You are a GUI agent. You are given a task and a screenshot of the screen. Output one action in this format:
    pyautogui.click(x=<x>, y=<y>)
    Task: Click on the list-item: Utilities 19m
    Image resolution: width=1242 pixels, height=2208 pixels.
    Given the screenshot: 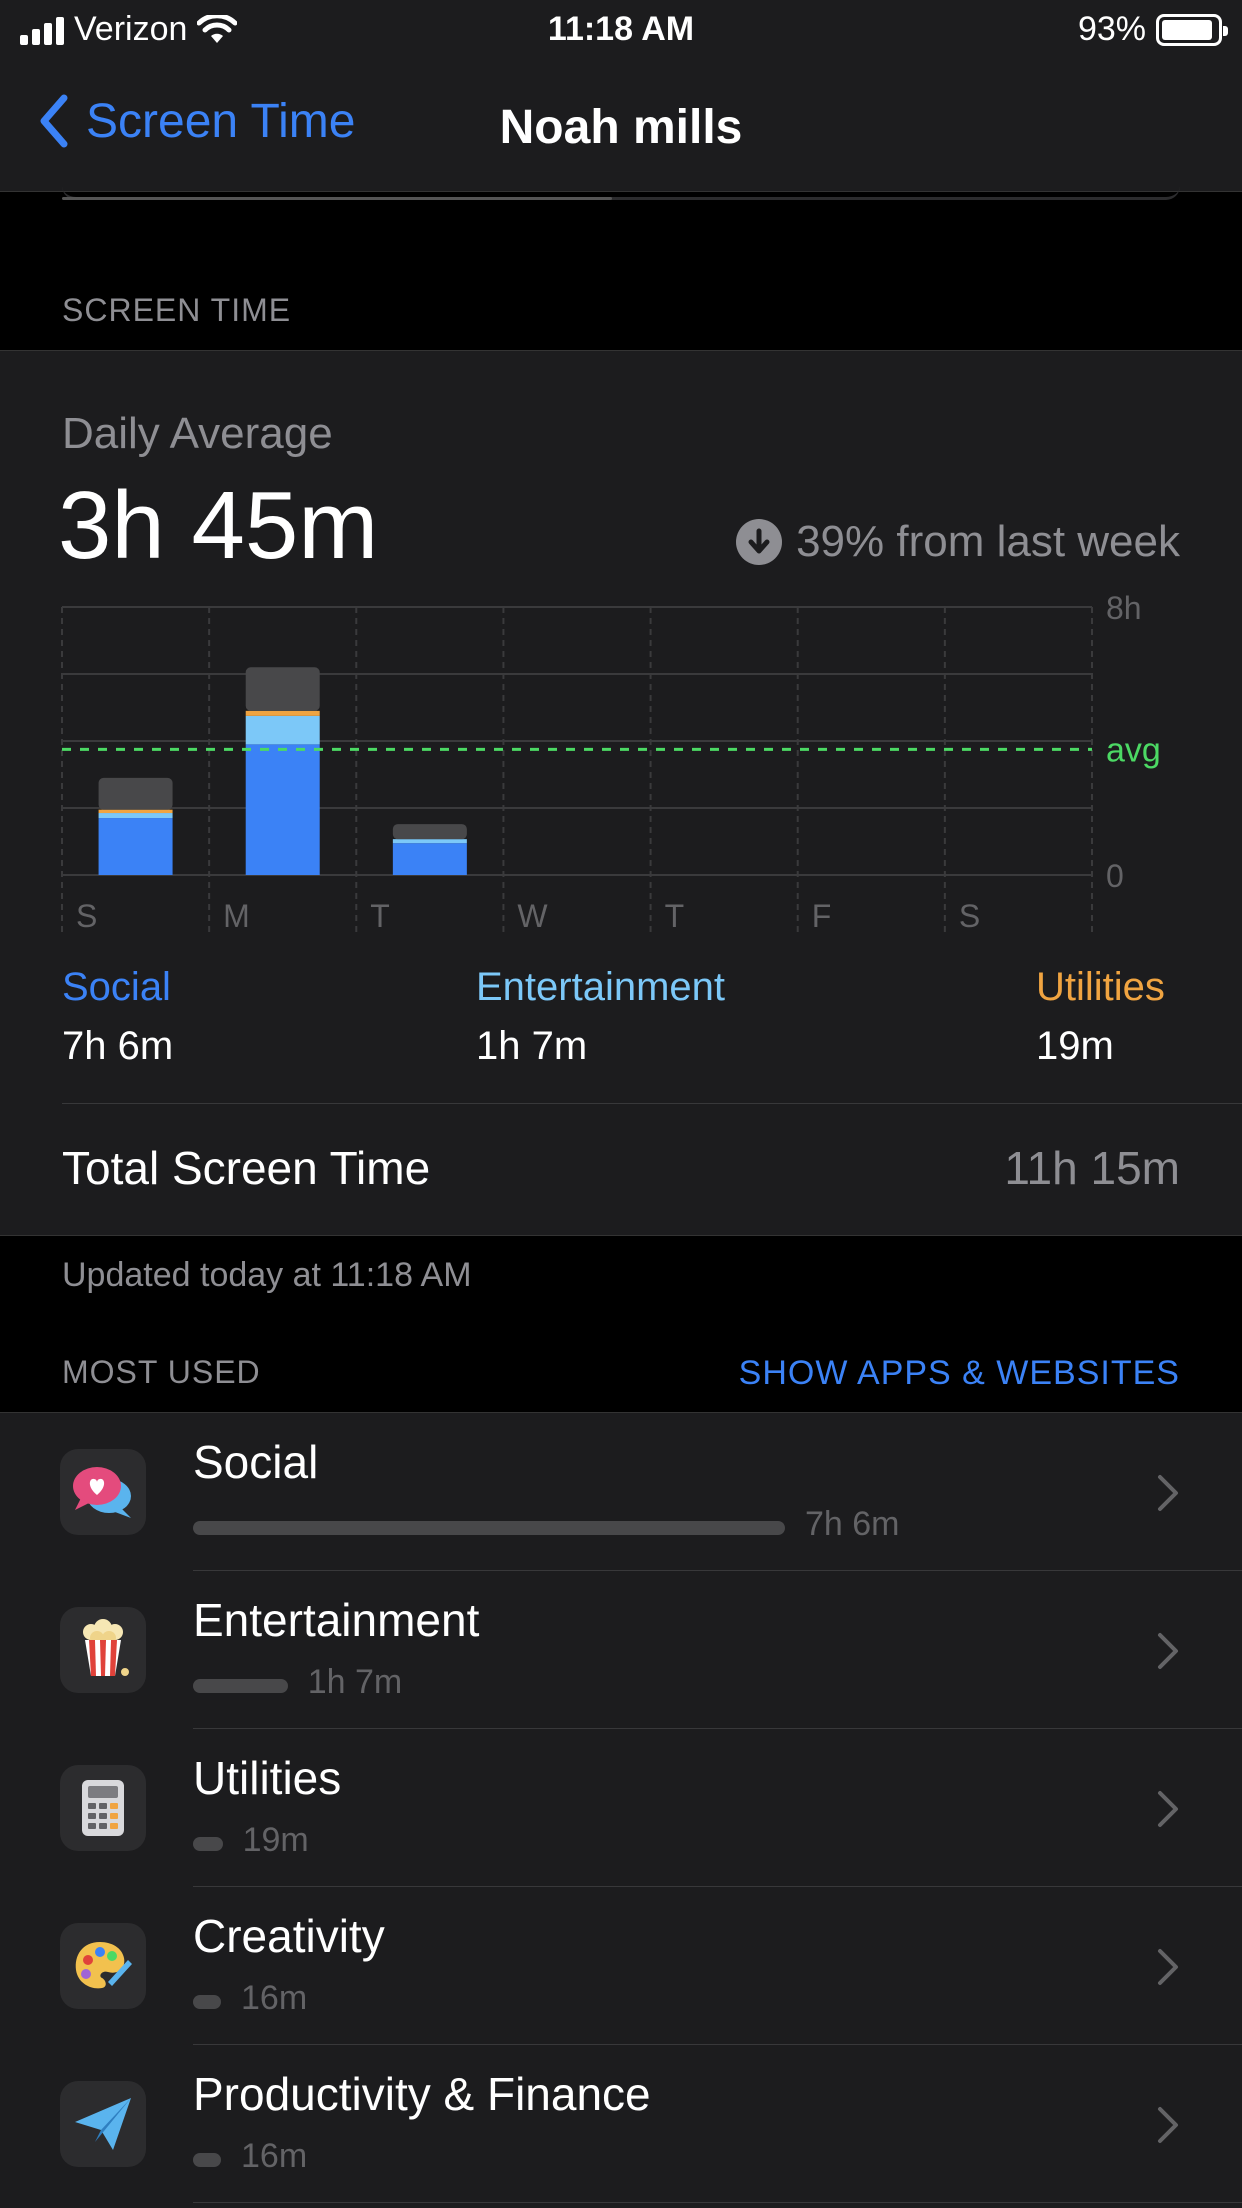 What is the action you would take?
    pyautogui.click(x=621, y=1808)
    